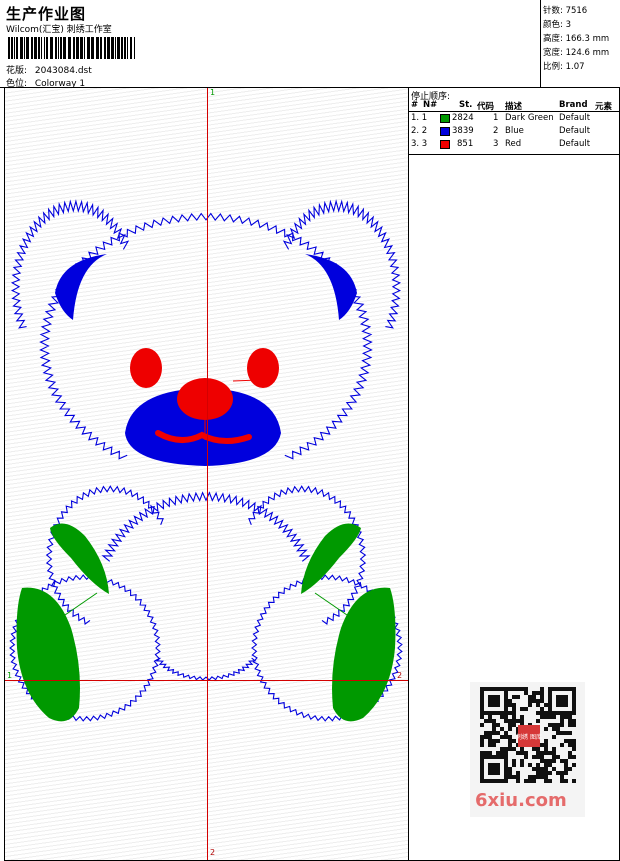 This screenshot has width=620, height=861. Describe the element at coordinates (400, 675) in the screenshot. I see `axis-label-right: 2` at that location.